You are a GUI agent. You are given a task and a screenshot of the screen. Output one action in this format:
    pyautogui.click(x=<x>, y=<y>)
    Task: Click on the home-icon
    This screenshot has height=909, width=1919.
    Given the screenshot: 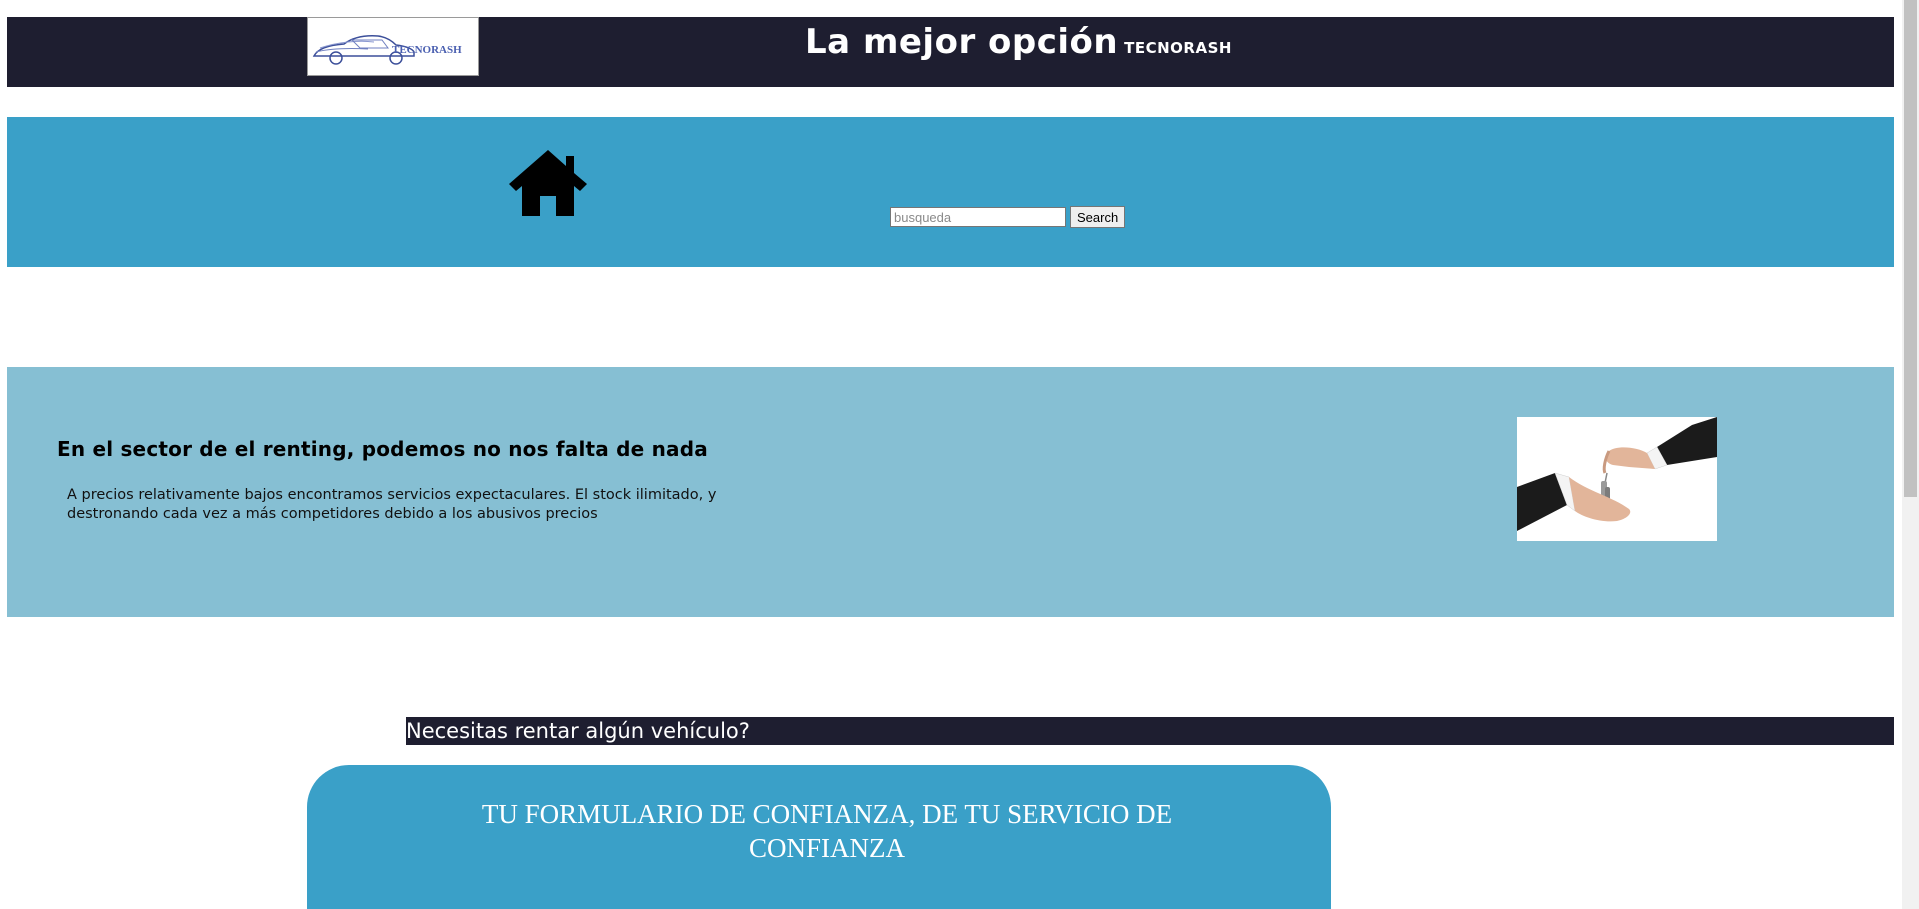 What is the action you would take?
    pyautogui.click(x=548, y=183)
    